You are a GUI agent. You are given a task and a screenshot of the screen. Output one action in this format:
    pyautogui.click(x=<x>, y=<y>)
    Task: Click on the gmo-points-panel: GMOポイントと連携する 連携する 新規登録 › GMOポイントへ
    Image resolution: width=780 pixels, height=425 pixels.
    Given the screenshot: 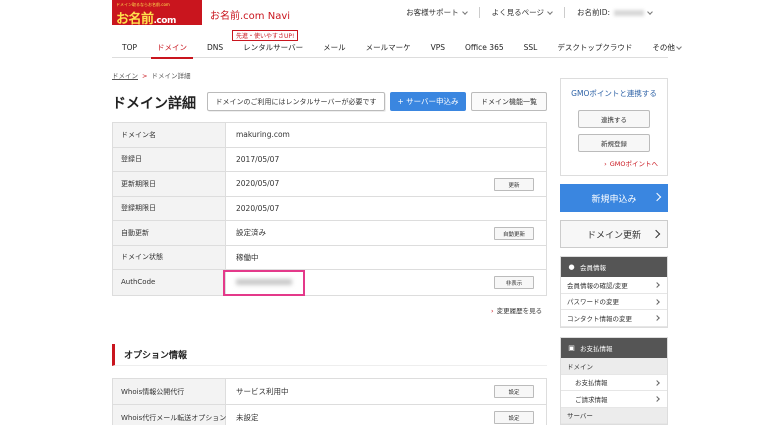 What is the action you would take?
    pyautogui.click(x=614, y=127)
    